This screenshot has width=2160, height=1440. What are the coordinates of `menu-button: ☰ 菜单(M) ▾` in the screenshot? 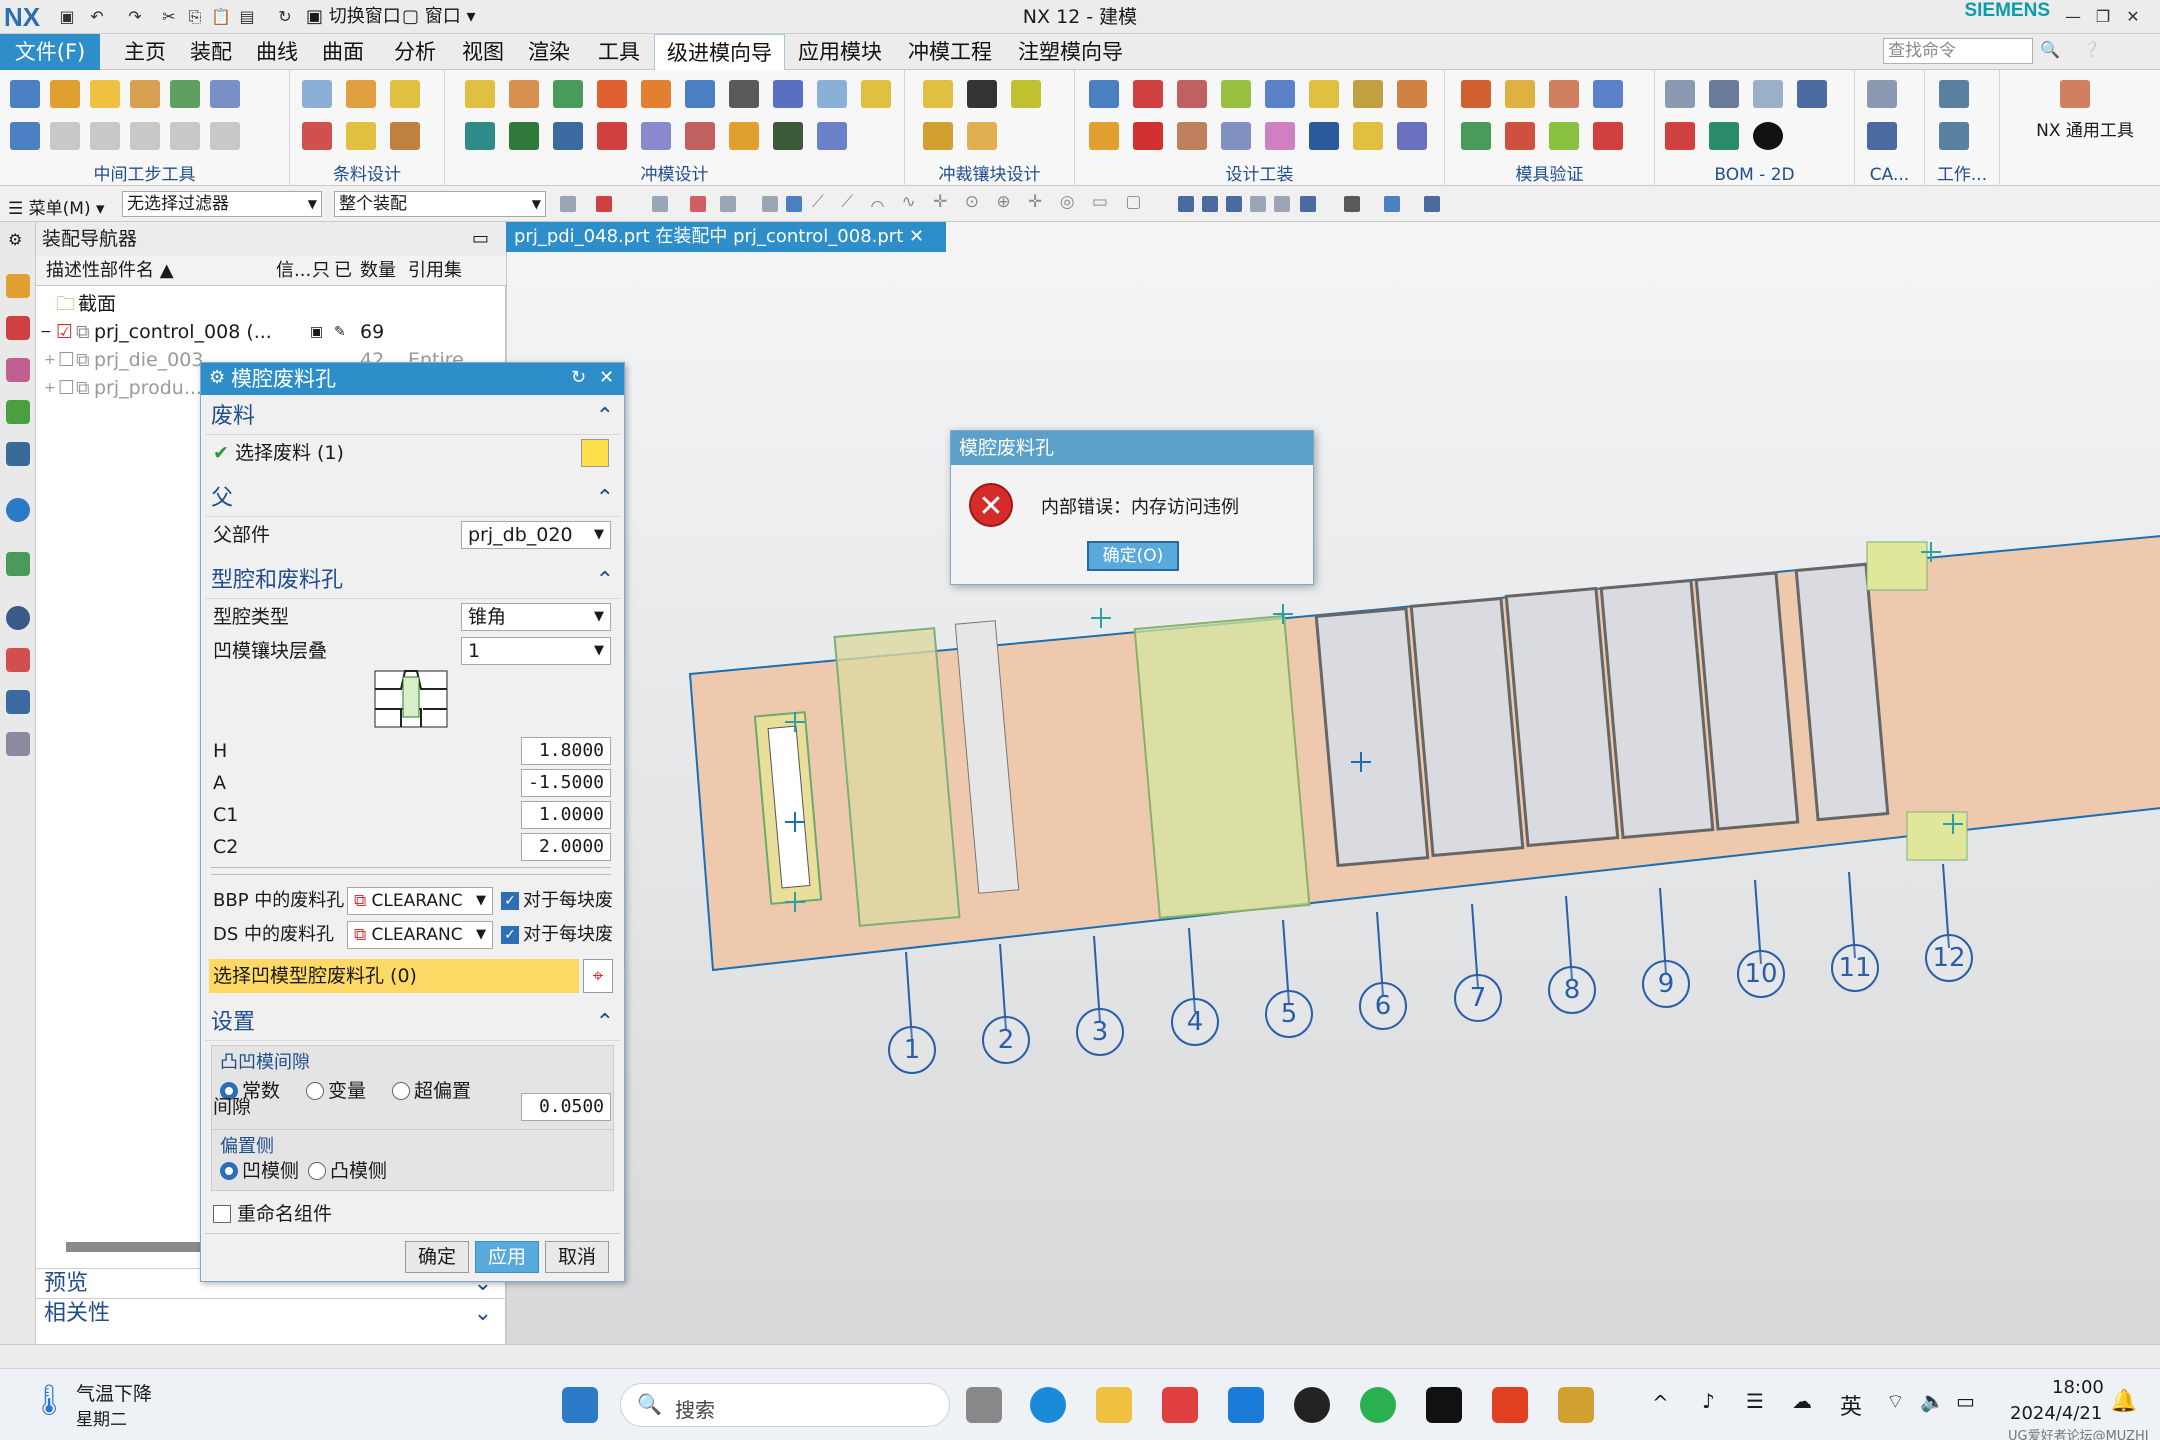 It's located at (56, 206).